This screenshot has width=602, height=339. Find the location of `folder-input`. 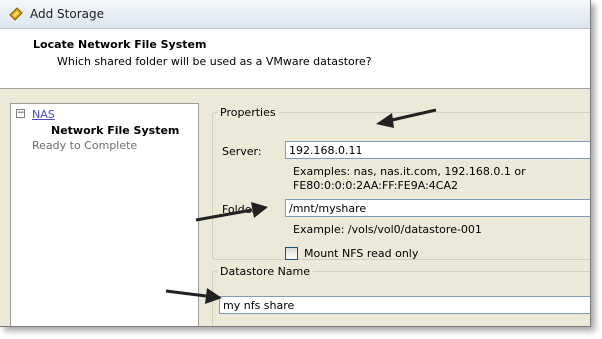

folder-input is located at coordinates (437, 208).